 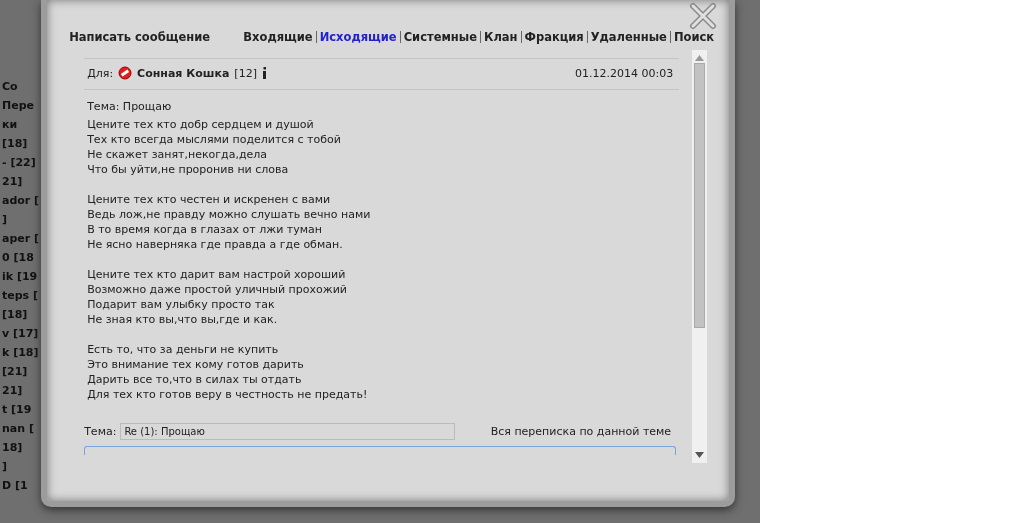 I want to click on background-list-text: nan [, so click(x=18, y=429).